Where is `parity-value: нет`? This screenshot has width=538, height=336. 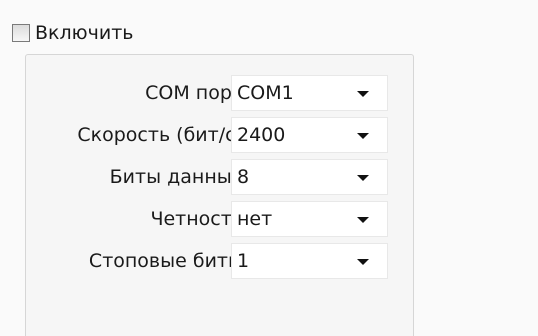 parity-value: нет is located at coordinates (255, 219).